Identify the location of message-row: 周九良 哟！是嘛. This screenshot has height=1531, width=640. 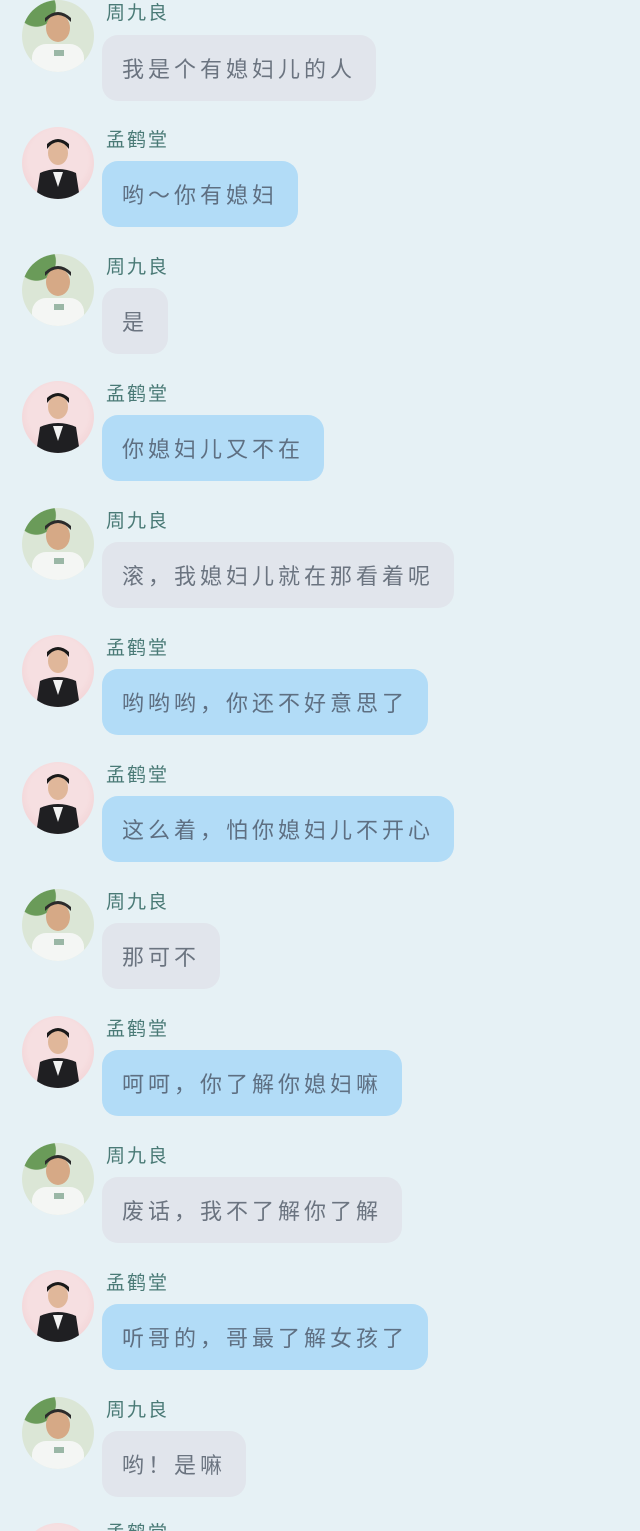
(320, 1460).